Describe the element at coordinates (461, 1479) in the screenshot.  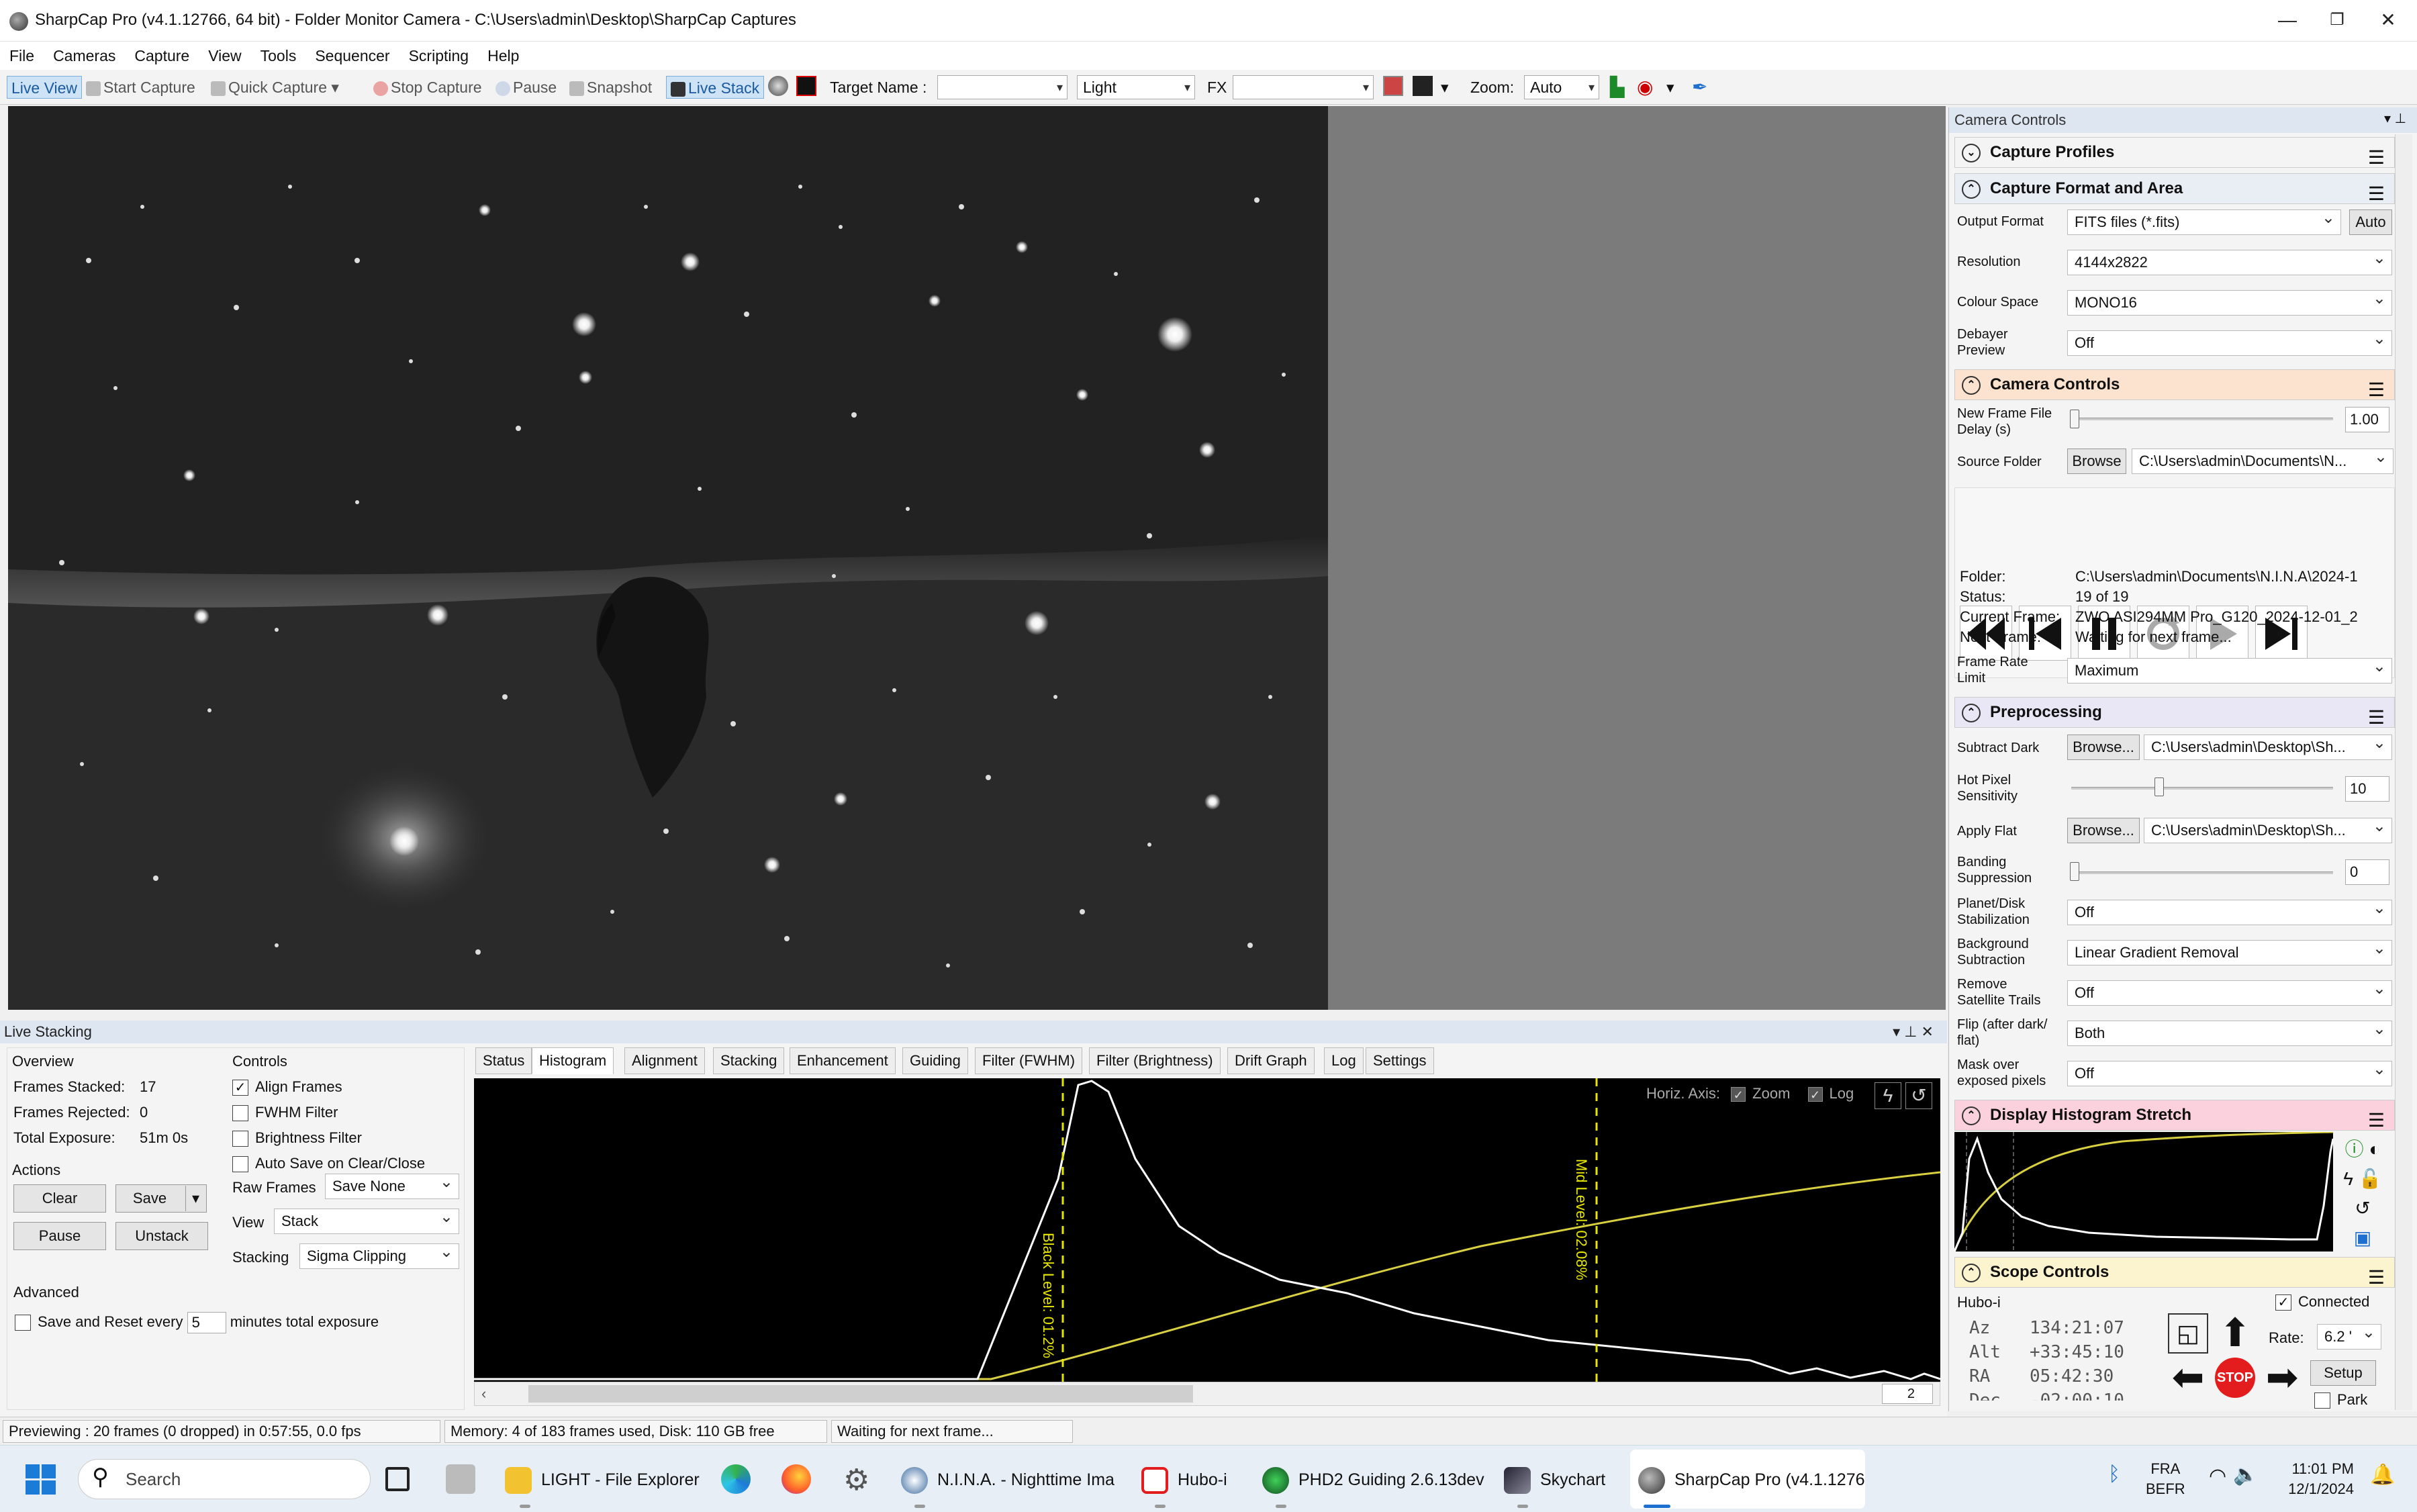
I see `utility-app-icon` at that location.